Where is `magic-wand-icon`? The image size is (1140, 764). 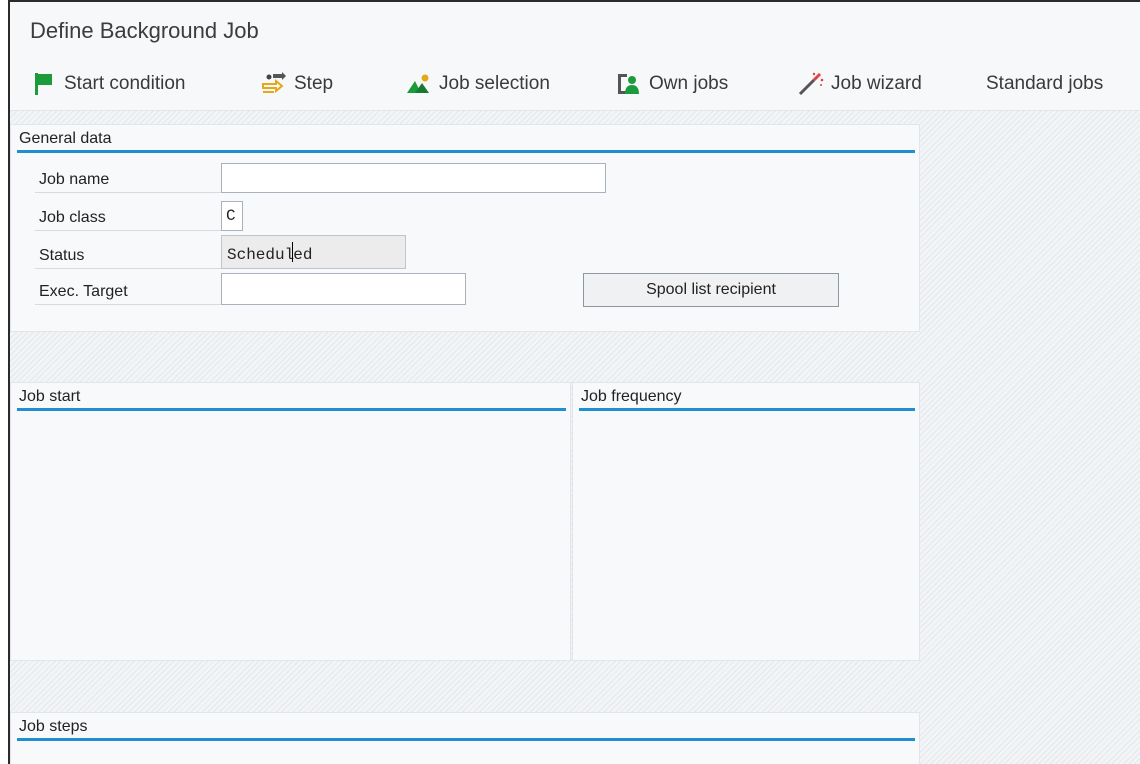
magic-wand-icon is located at coordinates (811, 84).